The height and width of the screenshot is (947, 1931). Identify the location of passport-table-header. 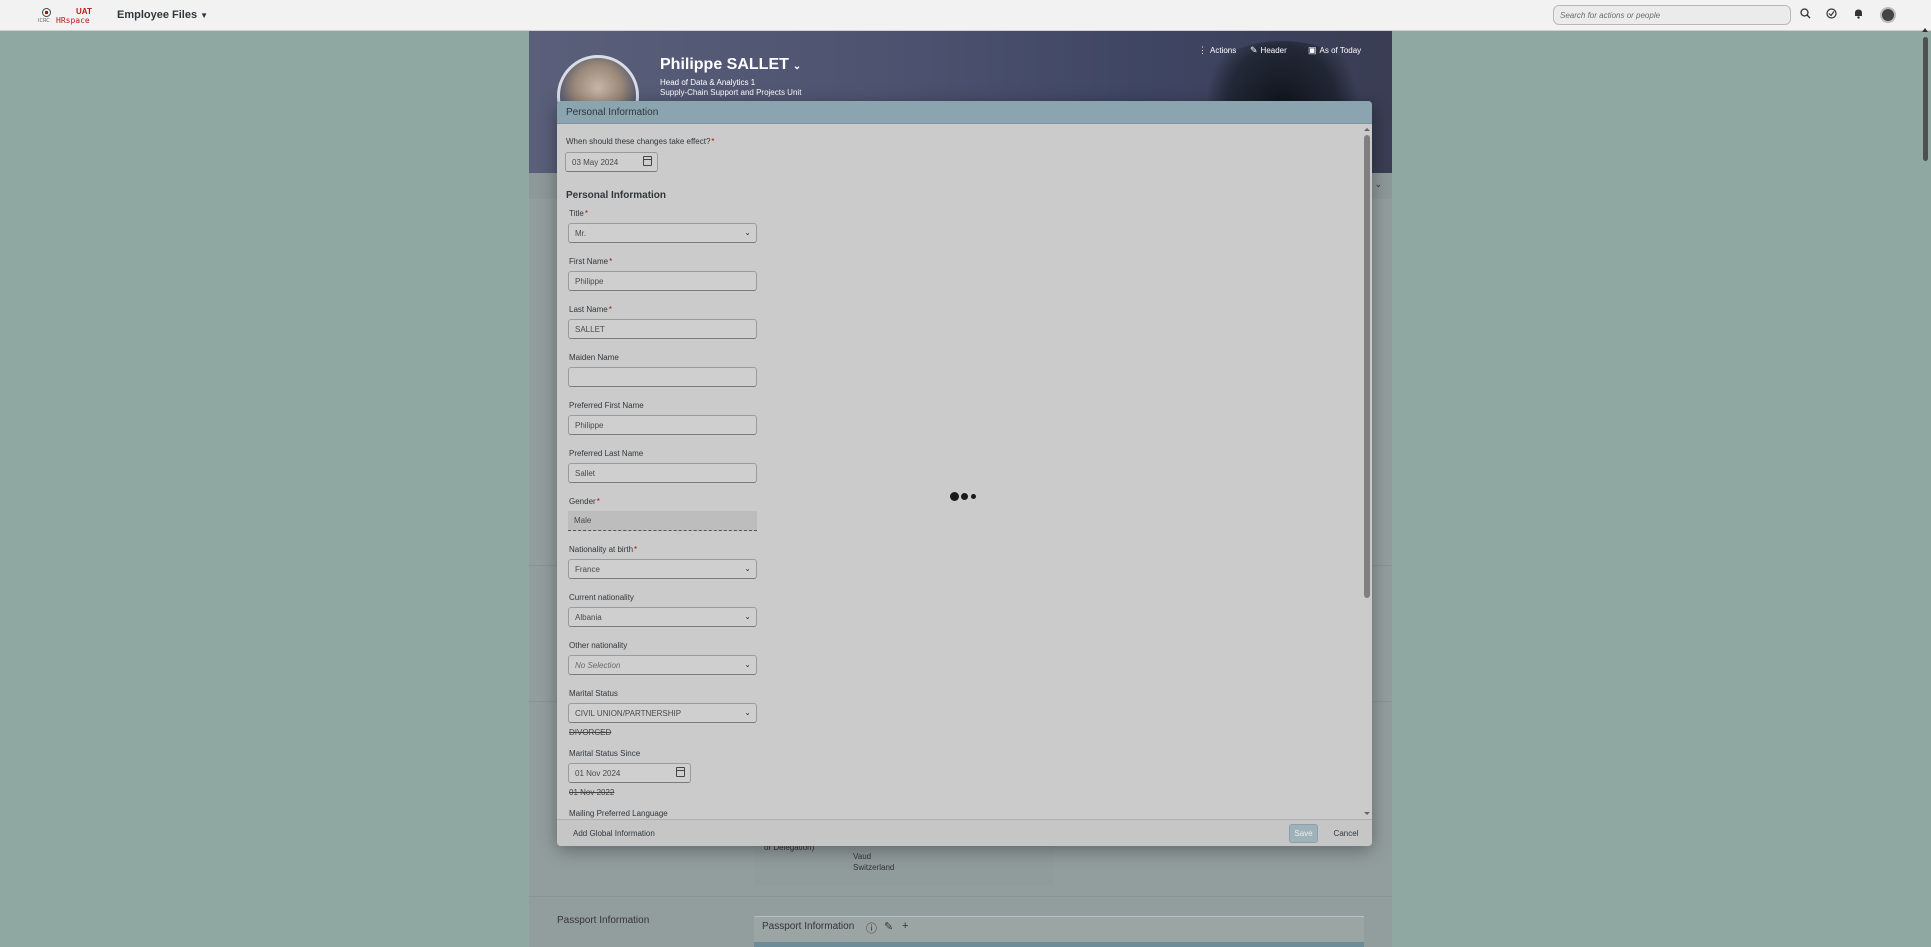
(1059, 944).